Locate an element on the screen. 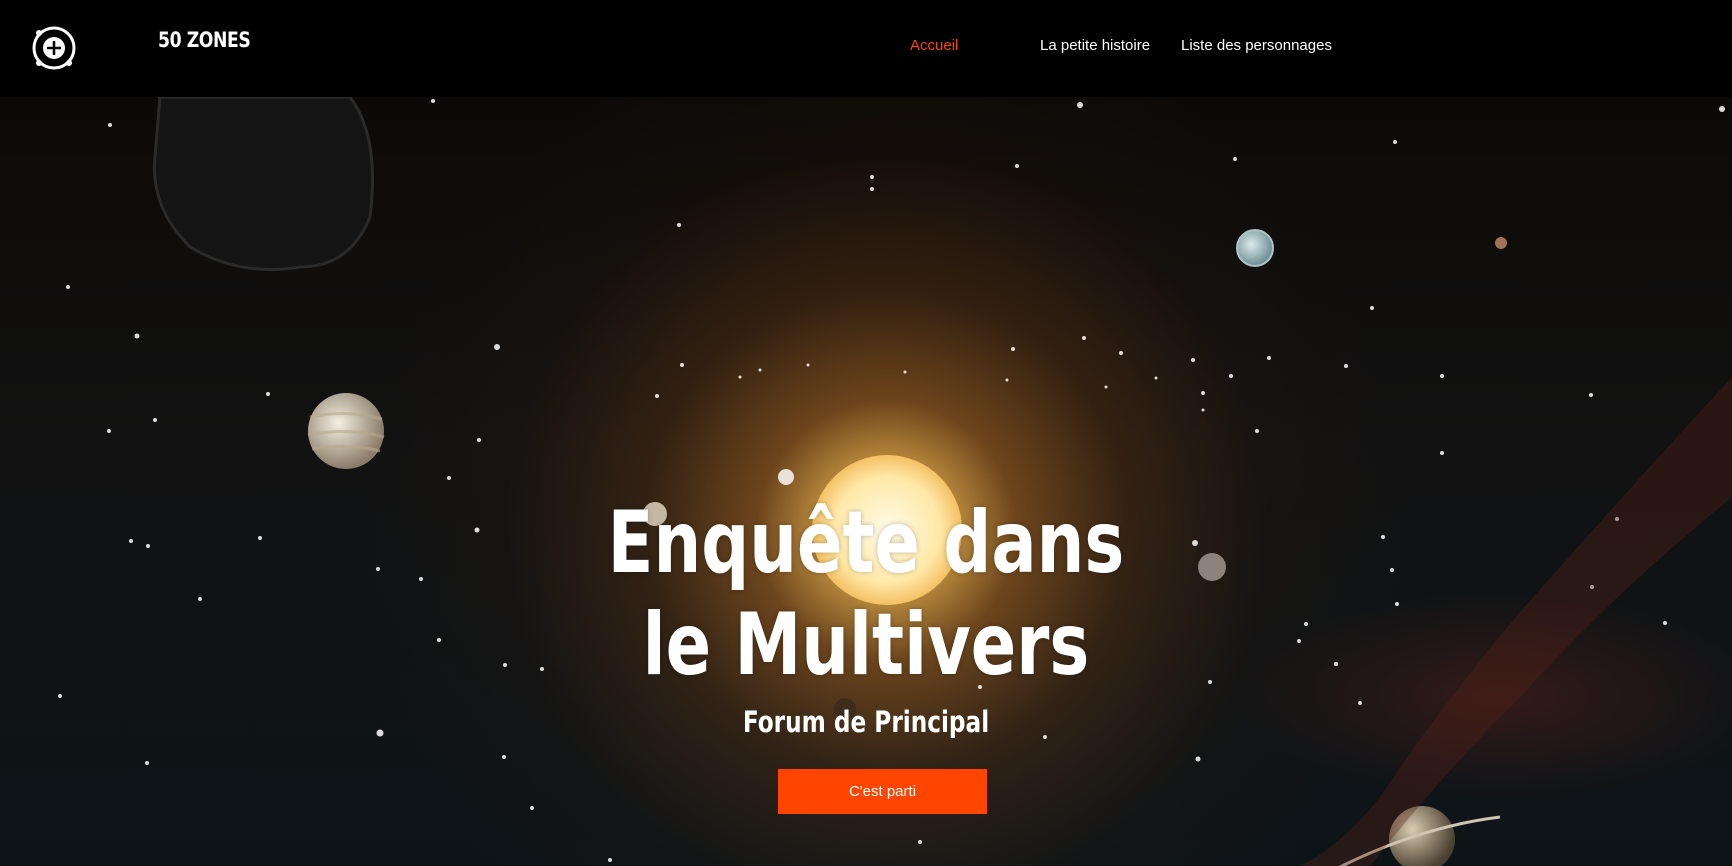 The image size is (1732, 866). site-brand: 50 ZONES is located at coordinates (204, 40).